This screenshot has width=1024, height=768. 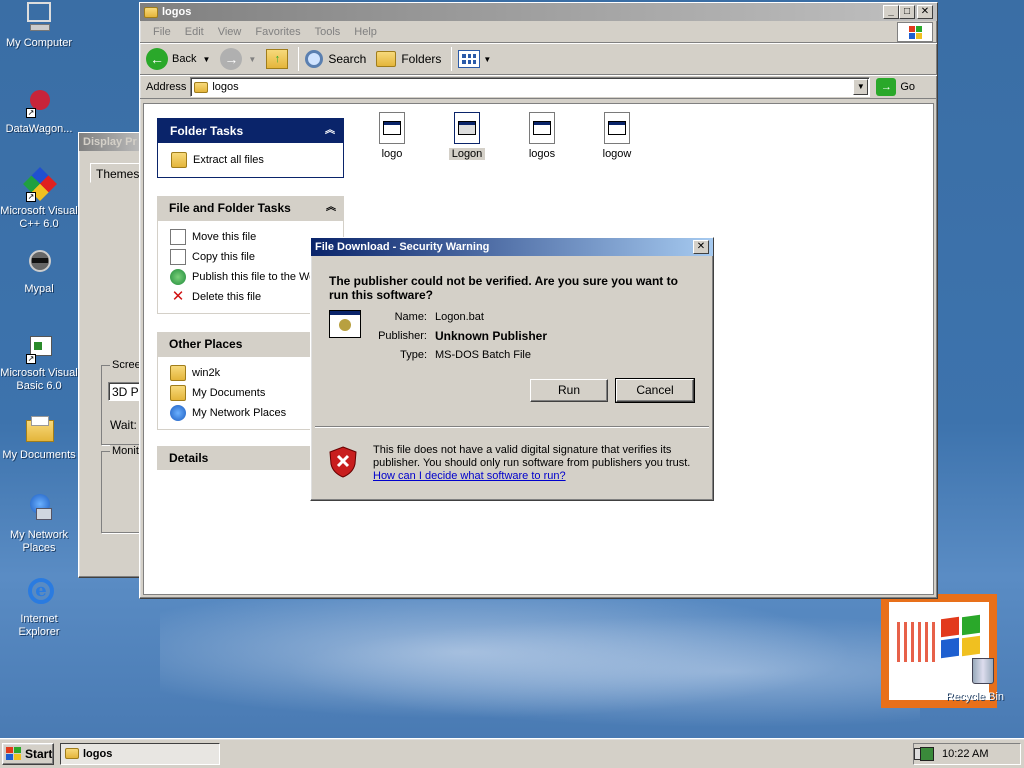 What do you see at coordinates (225, 87) in the screenshot?
I see `address-value: logos` at bounding box center [225, 87].